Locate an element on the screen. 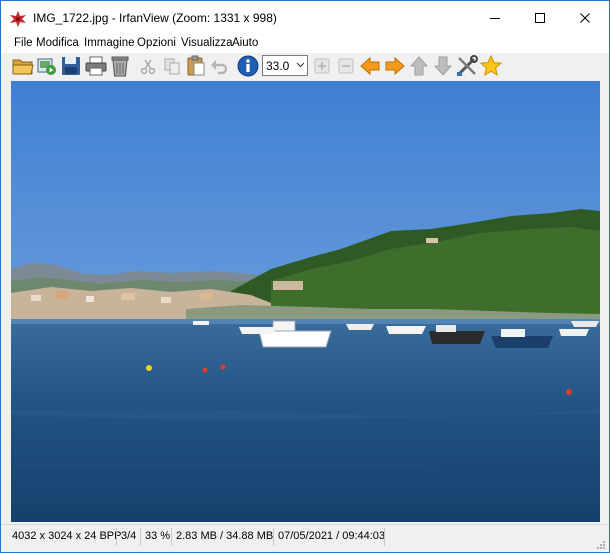  zoom-out-icon is located at coordinates (346, 66).